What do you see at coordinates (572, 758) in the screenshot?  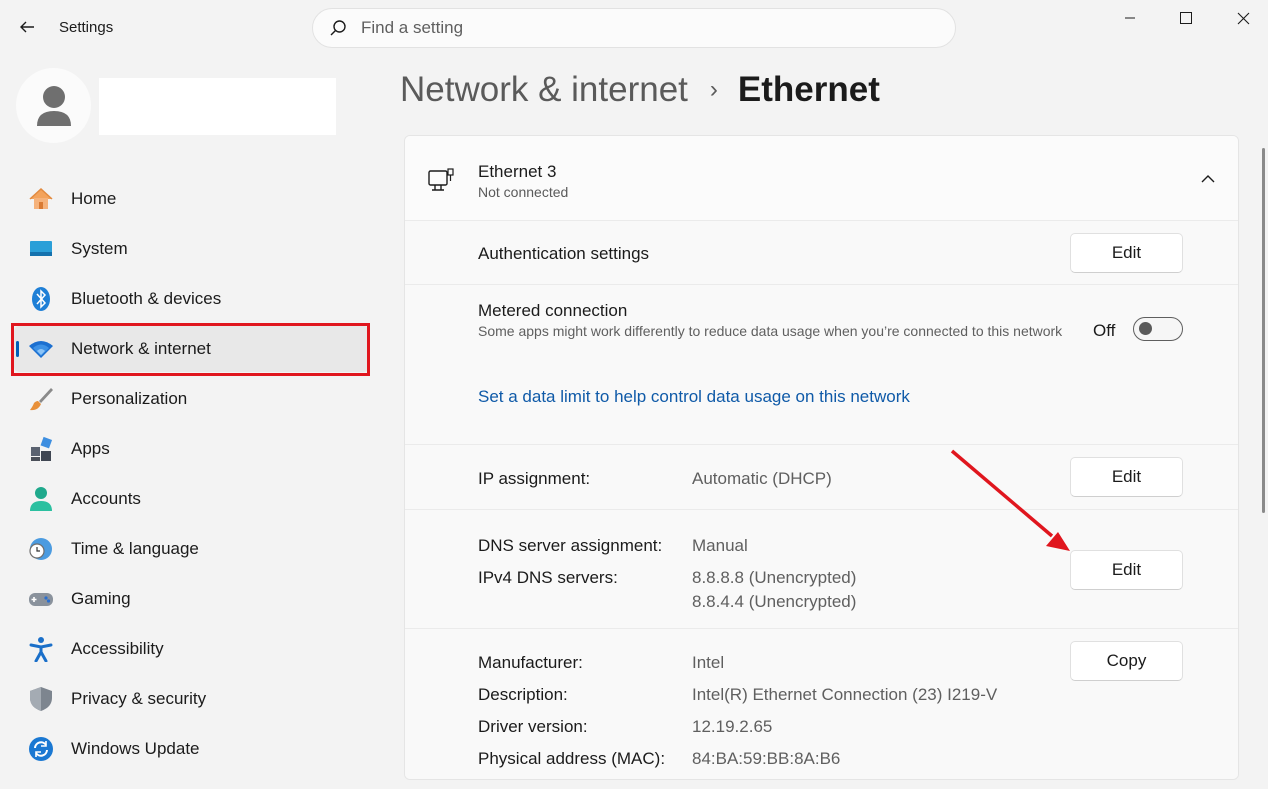 I see `mac-address-label: Physical address (MAC):` at bounding box center [572, 758].